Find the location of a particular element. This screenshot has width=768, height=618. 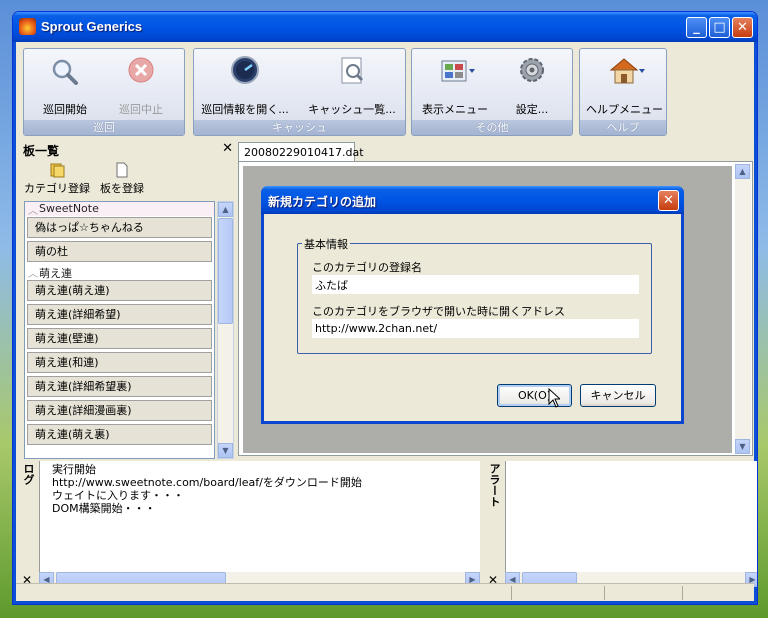

alert-pane-title: アラート is located at coordinates (494, 524).